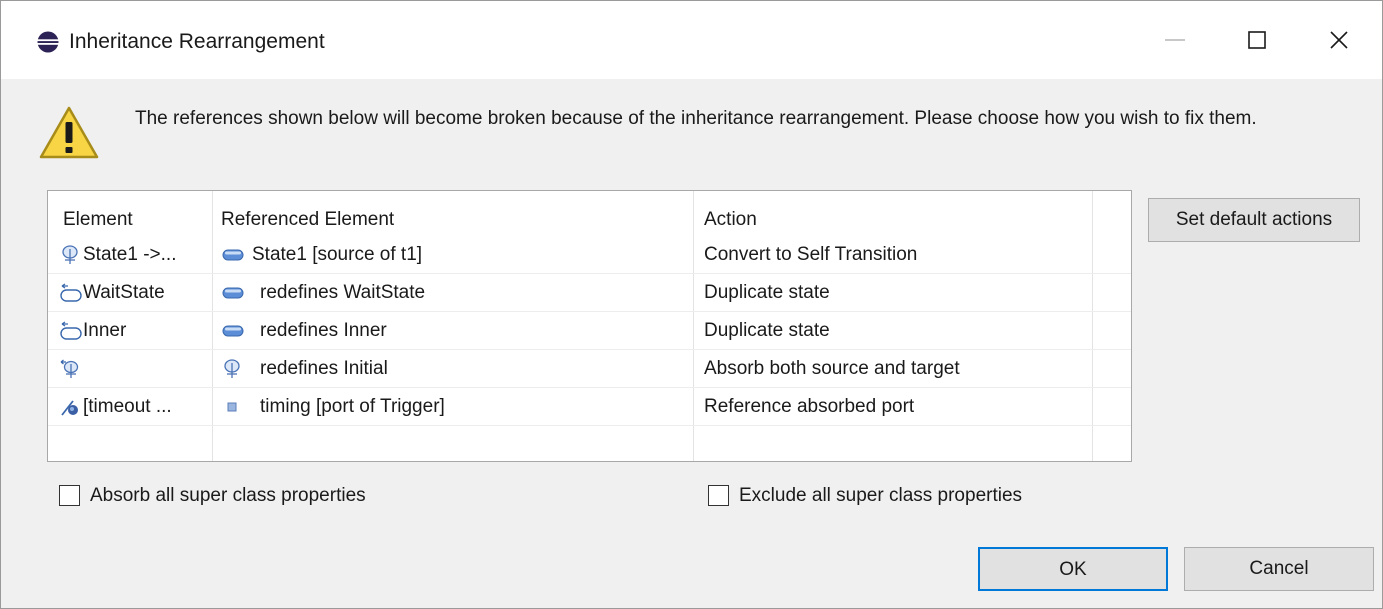 The width and height of the screenshot is (1383, 609). Describe the element at coordinates (48, 42) in the screenshot. I see `eclipse-app-icon` at that location.